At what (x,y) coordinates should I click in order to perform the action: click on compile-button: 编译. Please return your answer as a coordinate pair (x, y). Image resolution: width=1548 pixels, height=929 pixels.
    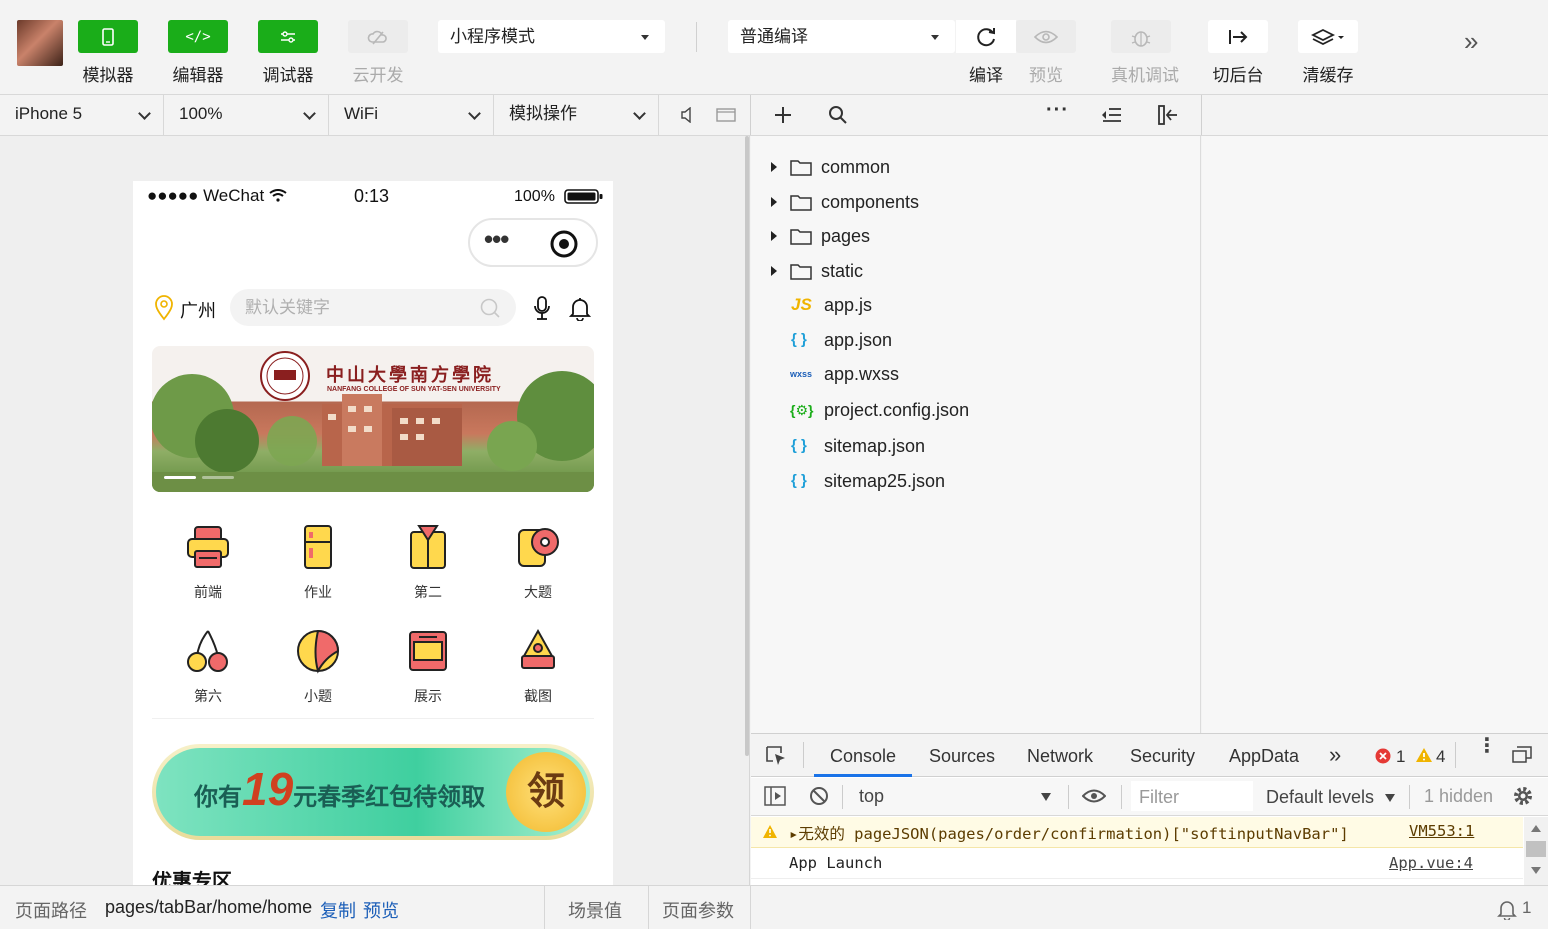
    Looking at the image, I should click on (986, 53).